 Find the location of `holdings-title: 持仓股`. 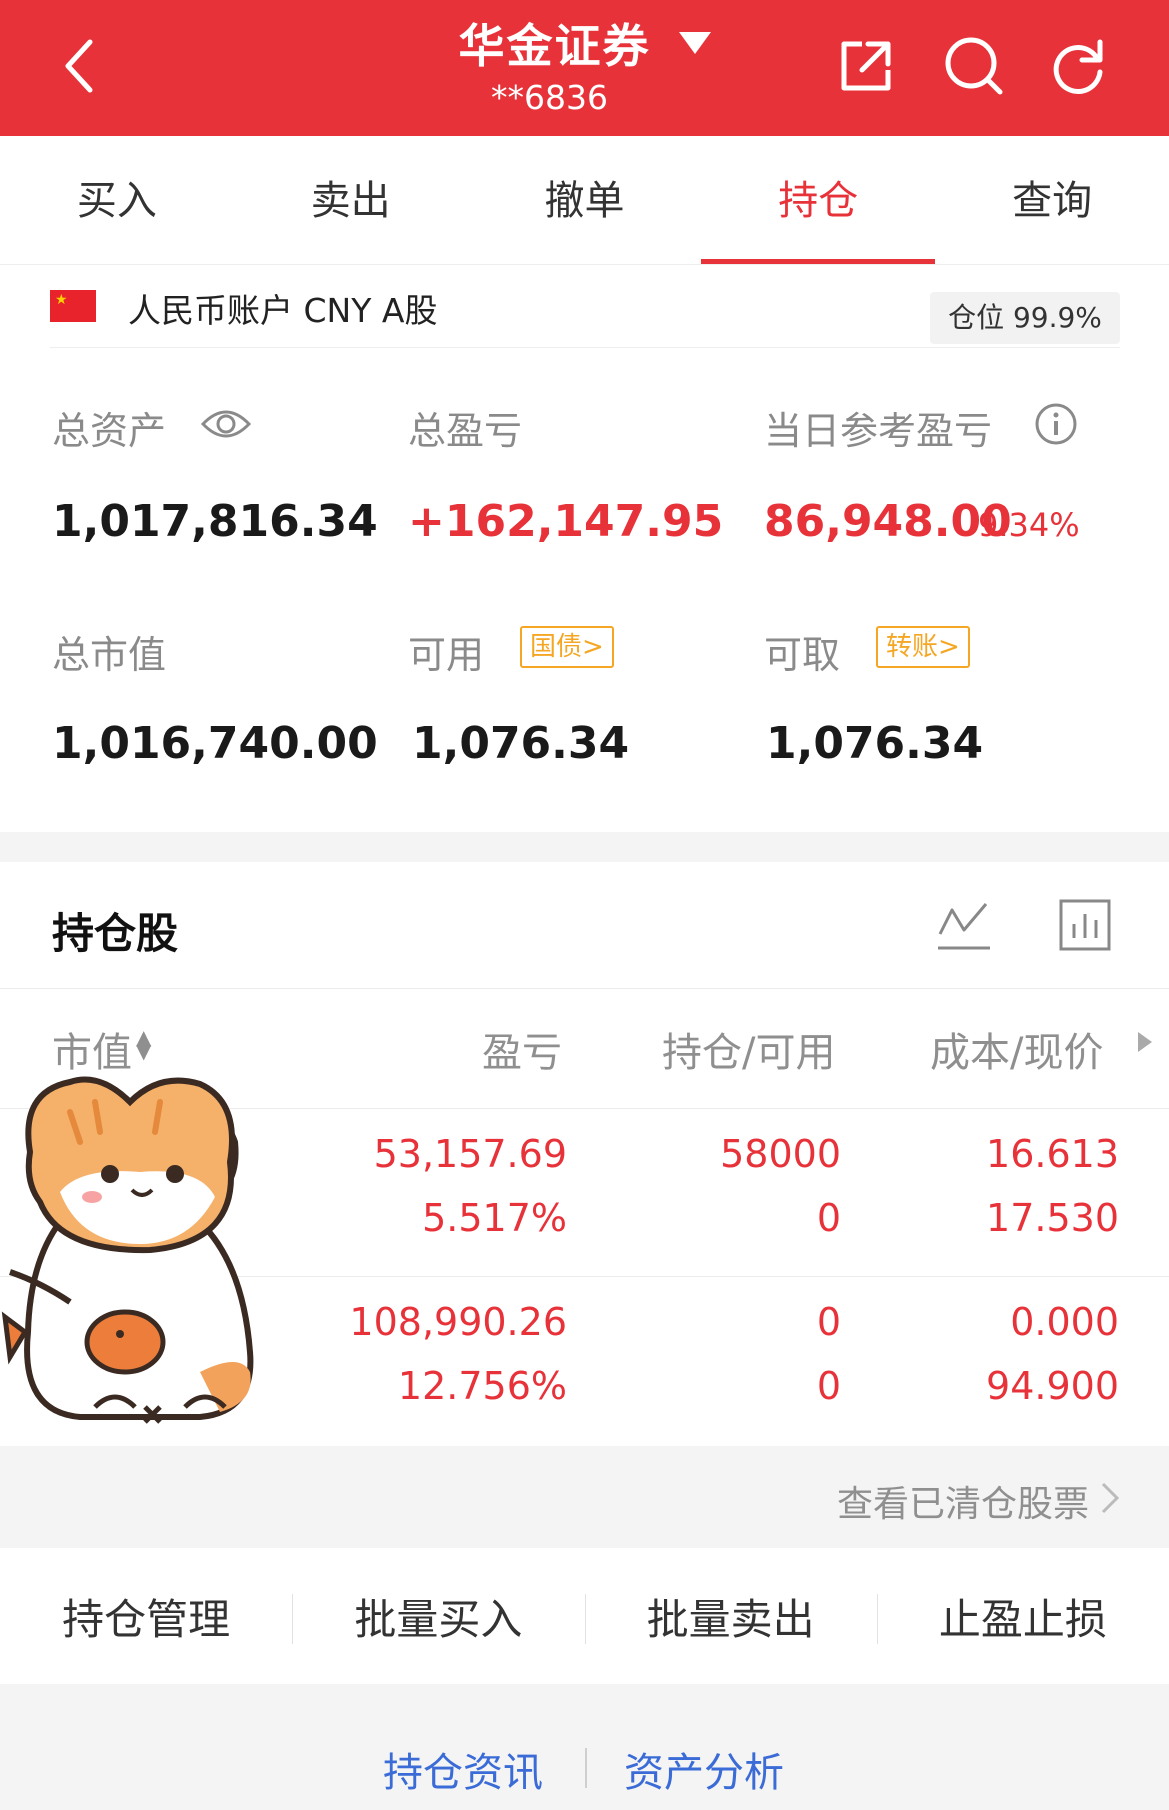

holdings-title: 持仓股 is located at coordinates (115, 933).